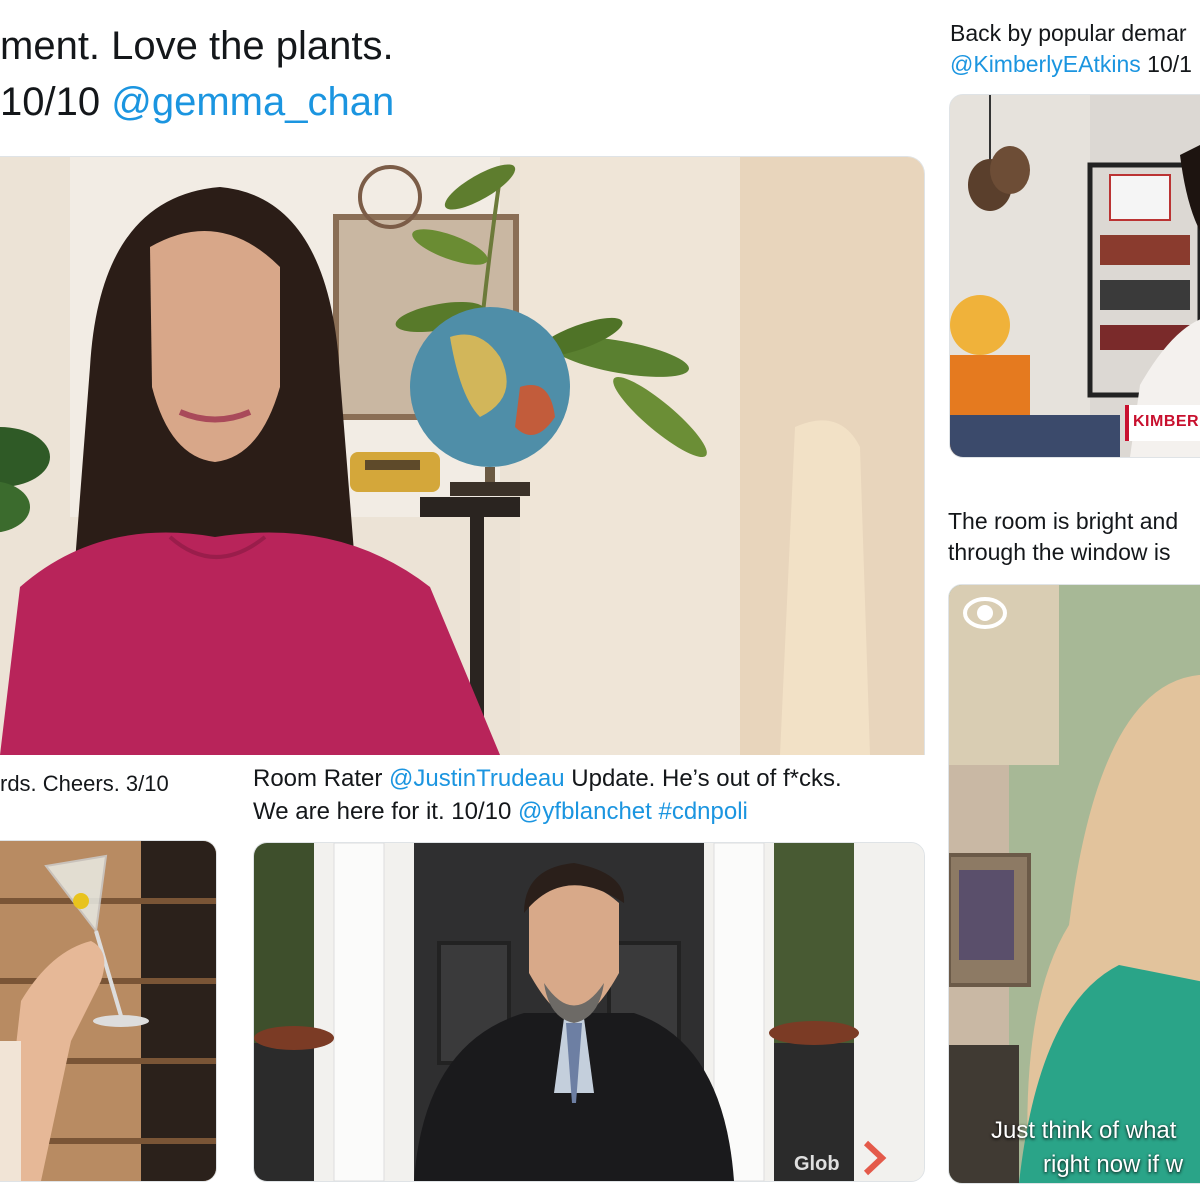 The image size is (1200, 1200). I want to click on tweet-line: through the window is, so click(1063, 552).